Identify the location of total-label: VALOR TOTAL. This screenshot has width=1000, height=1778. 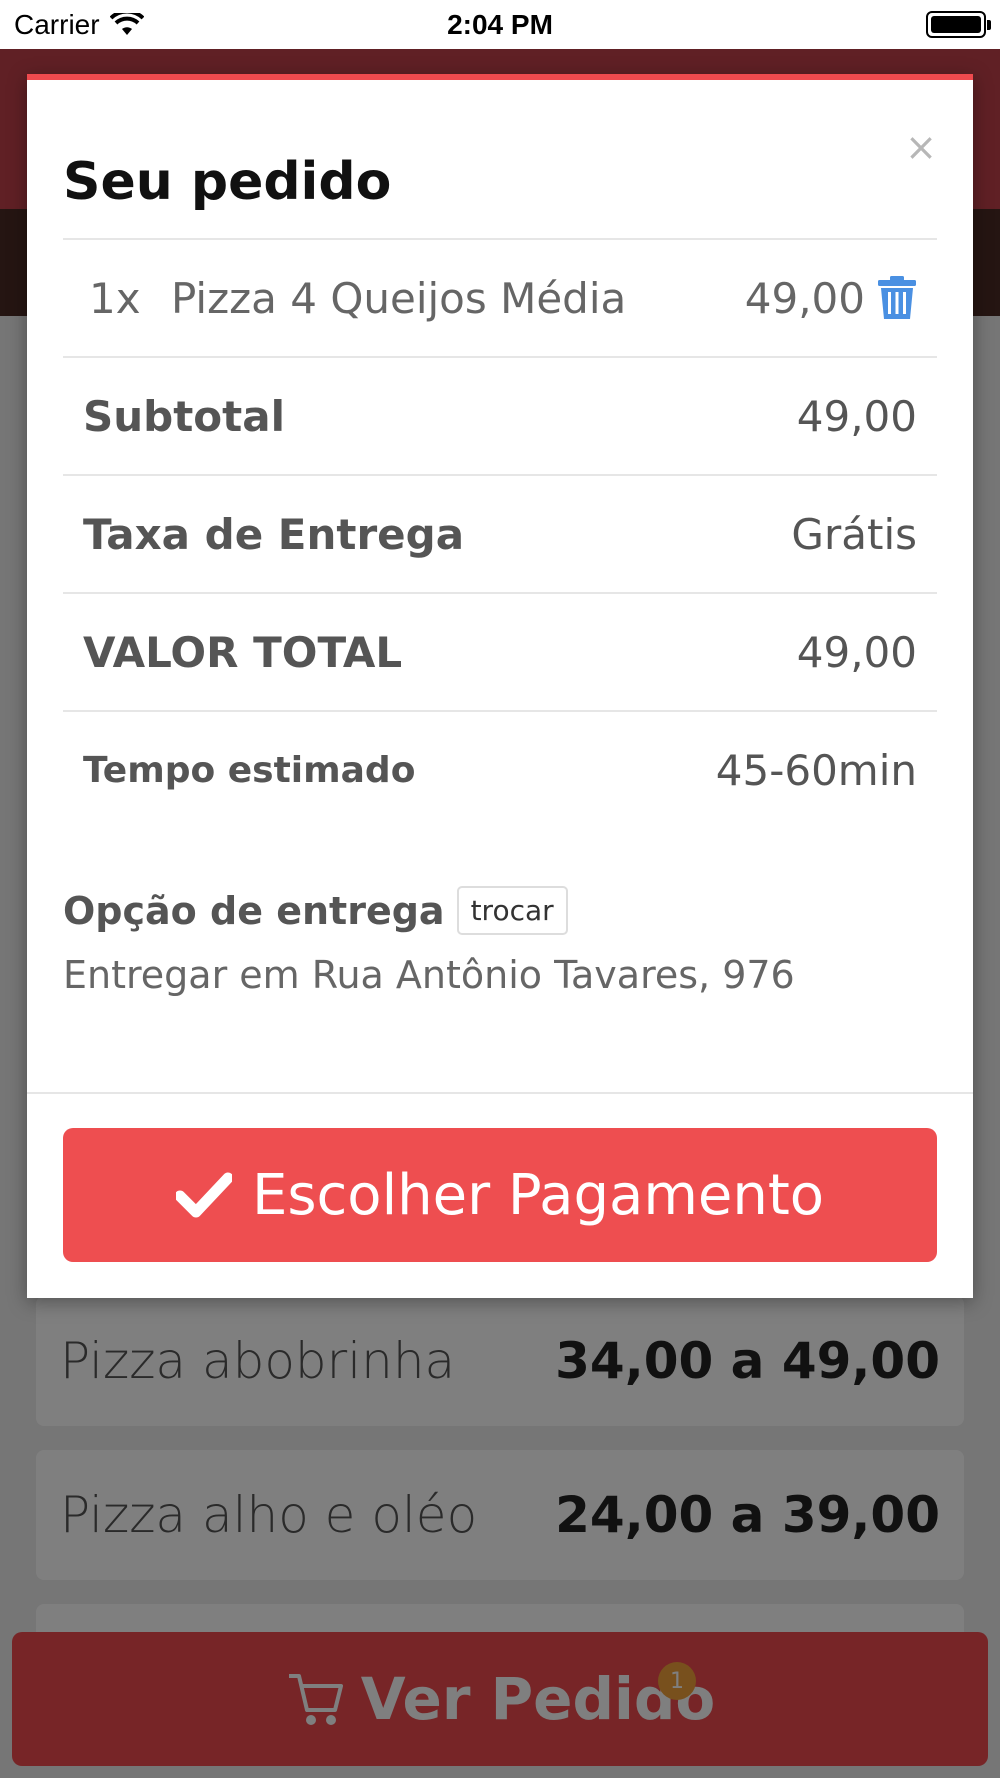
(243, 652).